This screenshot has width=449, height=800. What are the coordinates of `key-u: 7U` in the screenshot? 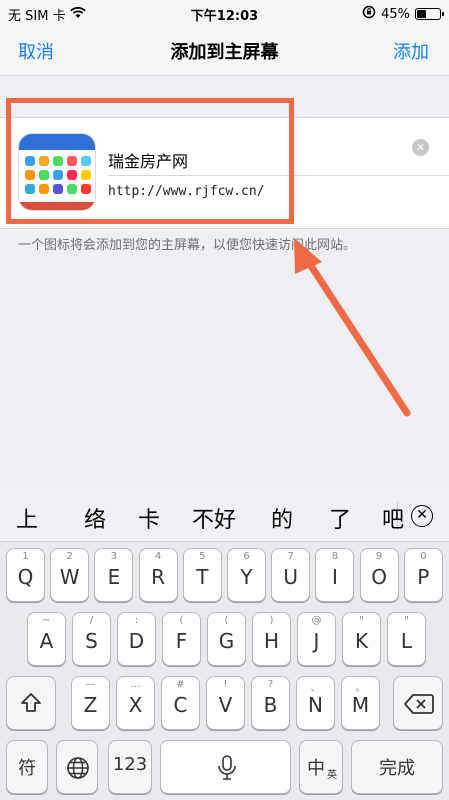 It's located at (291, 575).